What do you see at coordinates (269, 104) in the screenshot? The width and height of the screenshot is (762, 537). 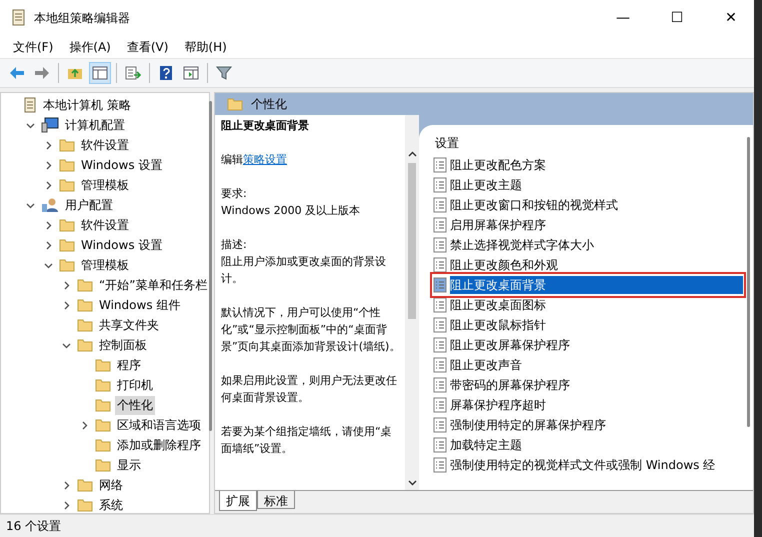 I see `header-title: 个性化` at bounding box center [269, 104].